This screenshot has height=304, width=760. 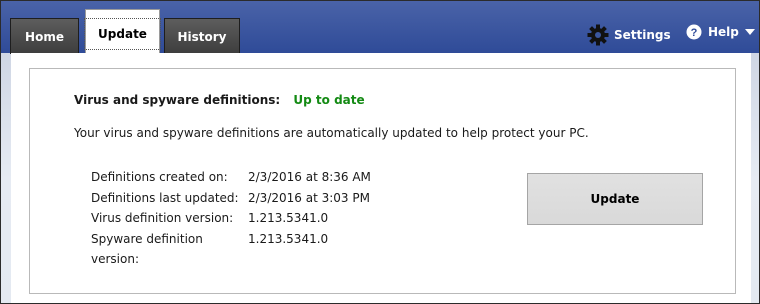 I want to click on settings-link: Settings, so click(x=629, y=35).